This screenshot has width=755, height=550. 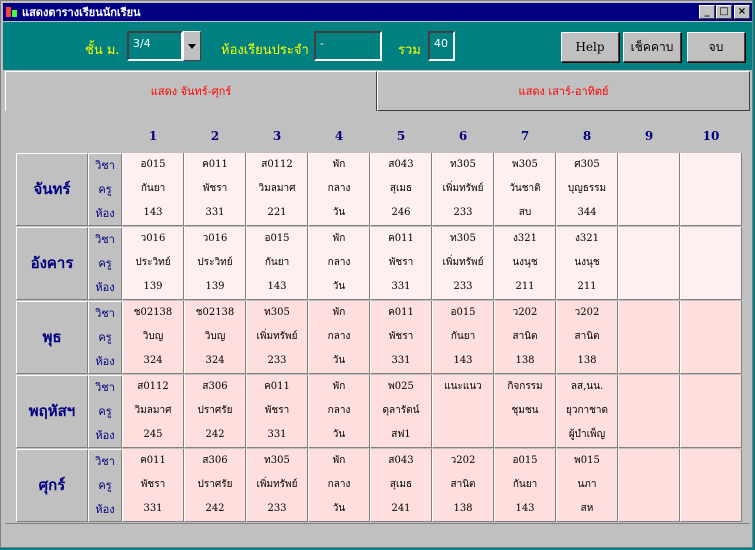 I want to click on cell-room: 233, so click(x=277, y=360).